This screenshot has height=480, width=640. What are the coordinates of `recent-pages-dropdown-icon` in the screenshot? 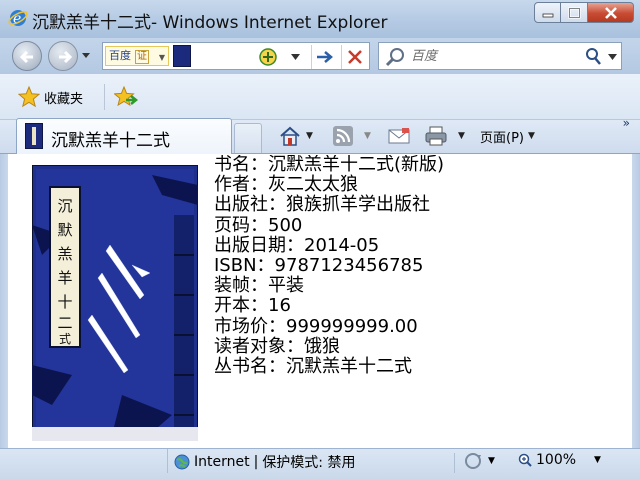 It's located at (86, 56).